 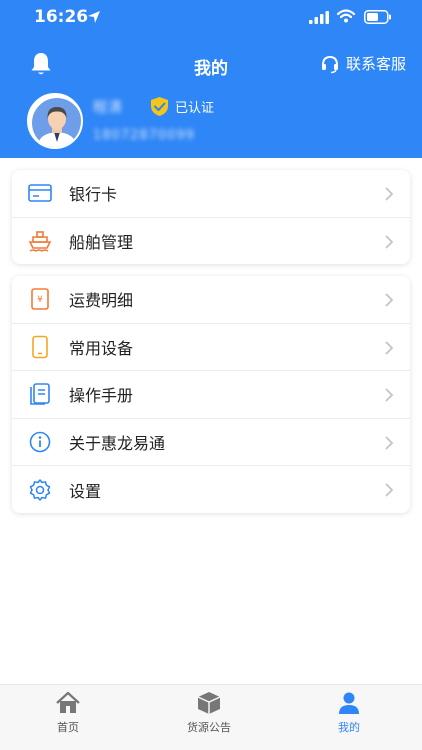 What do you see at coordinates (211, 300) in the screenshot?
I see `menu-item-freight-detail: ¥ 运费明细` at bounding box center [211, 300].